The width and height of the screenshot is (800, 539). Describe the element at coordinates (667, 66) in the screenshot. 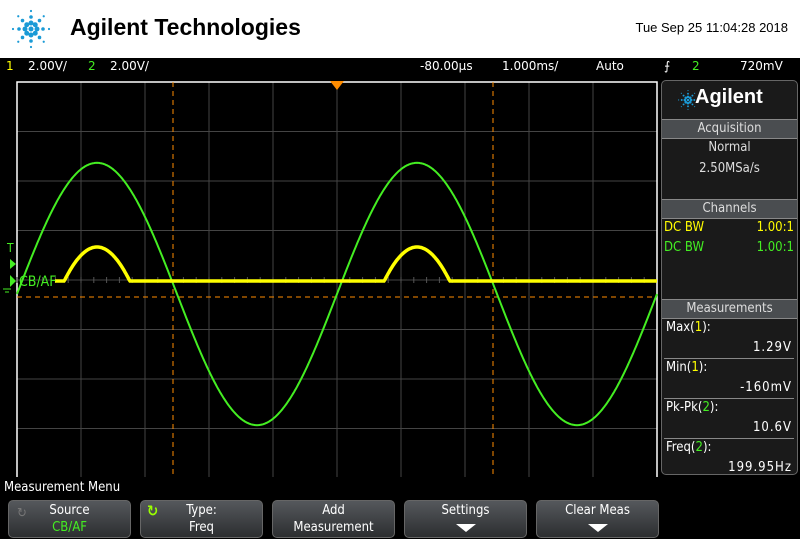

I see `rising-edge-icon: ⨍` at that location.